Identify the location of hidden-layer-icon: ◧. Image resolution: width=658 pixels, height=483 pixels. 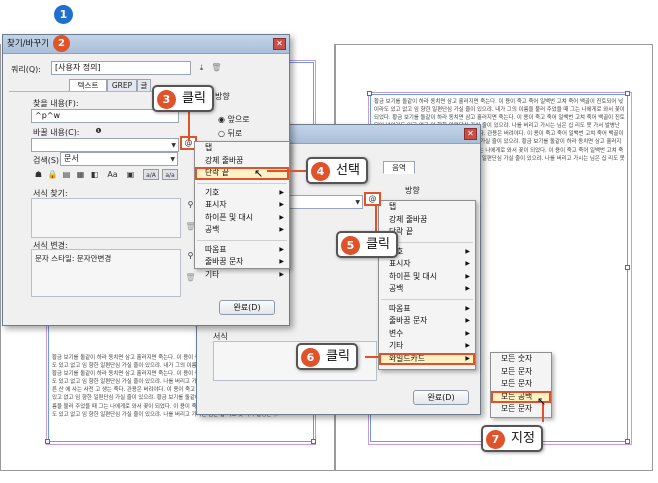
(94, 174).